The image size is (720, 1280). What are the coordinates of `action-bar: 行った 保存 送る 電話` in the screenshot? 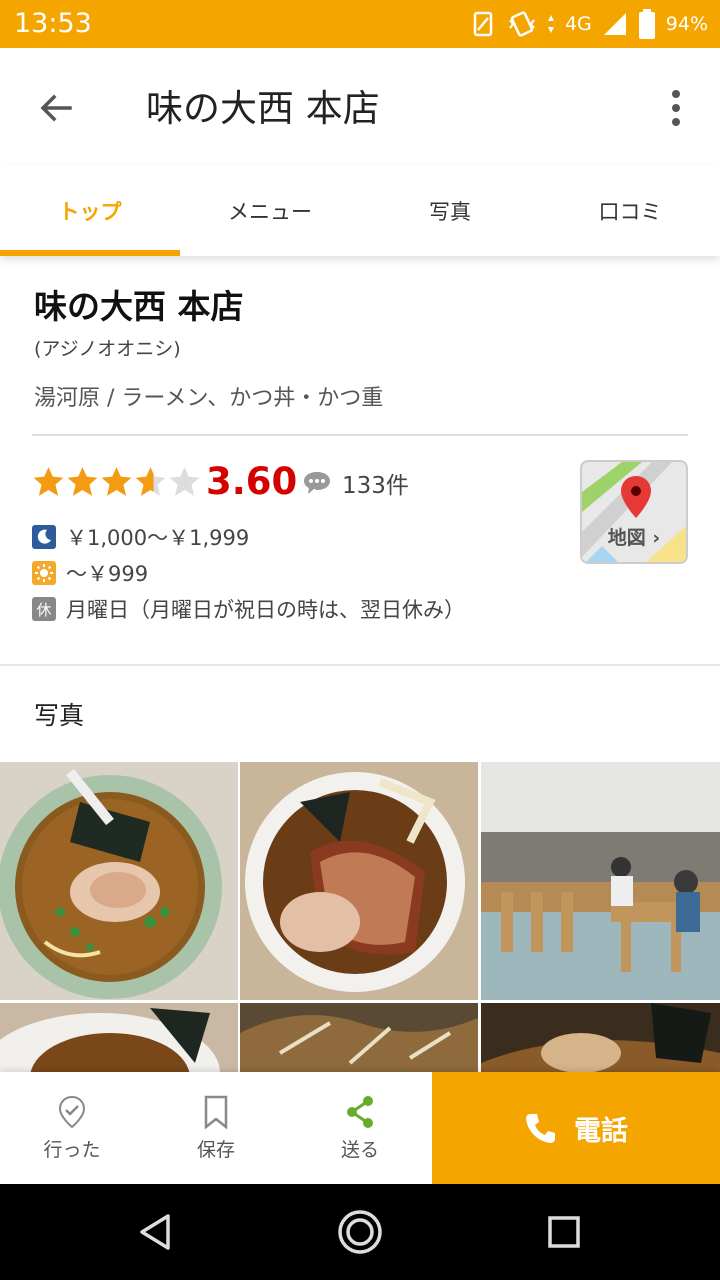 It's located at (360, 1128).